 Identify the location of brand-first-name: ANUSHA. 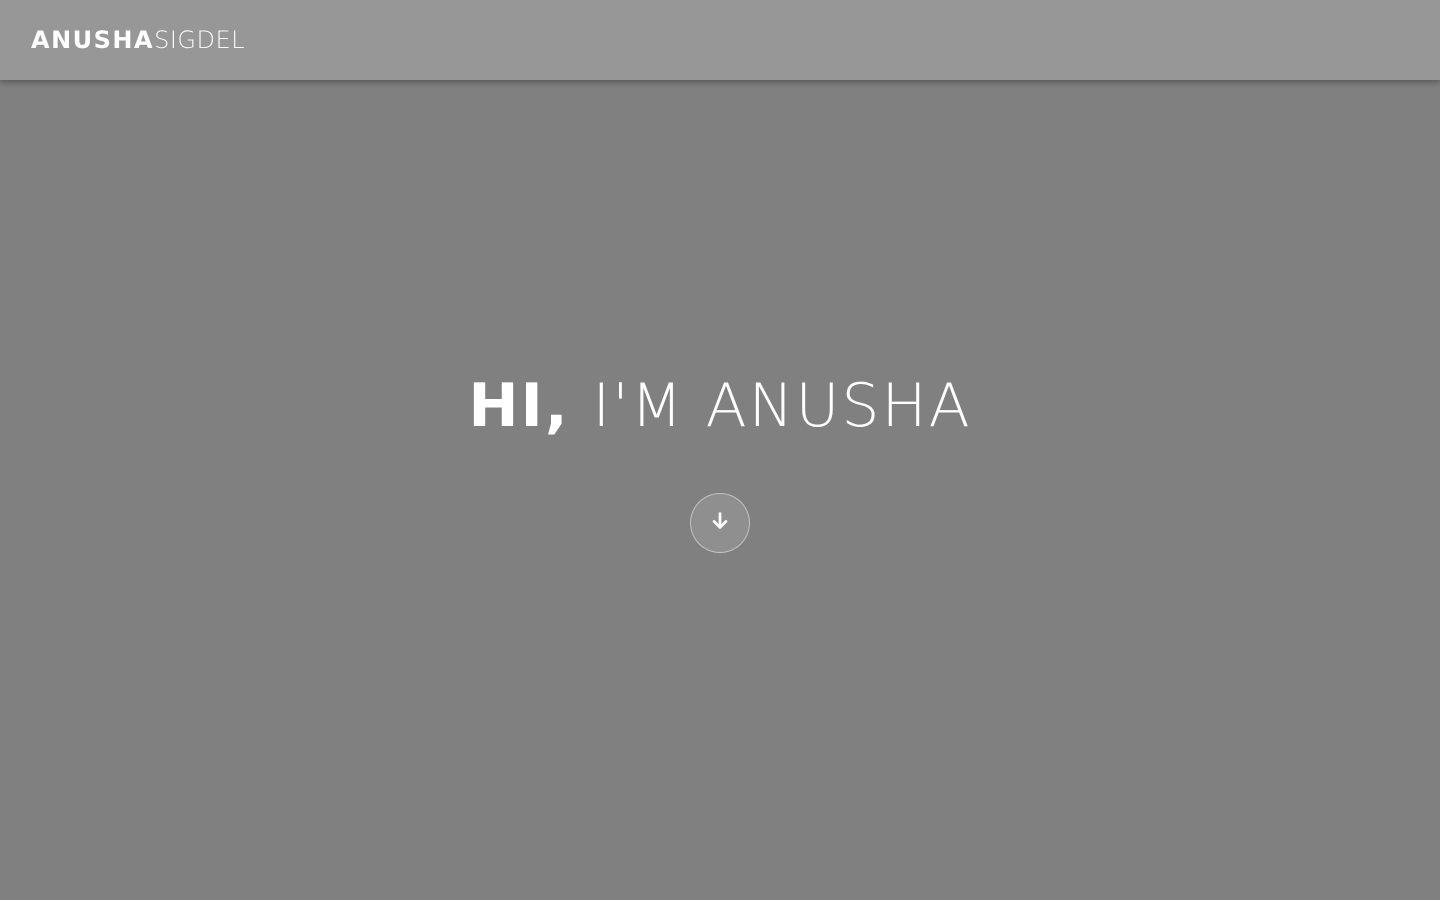
(93, 40).